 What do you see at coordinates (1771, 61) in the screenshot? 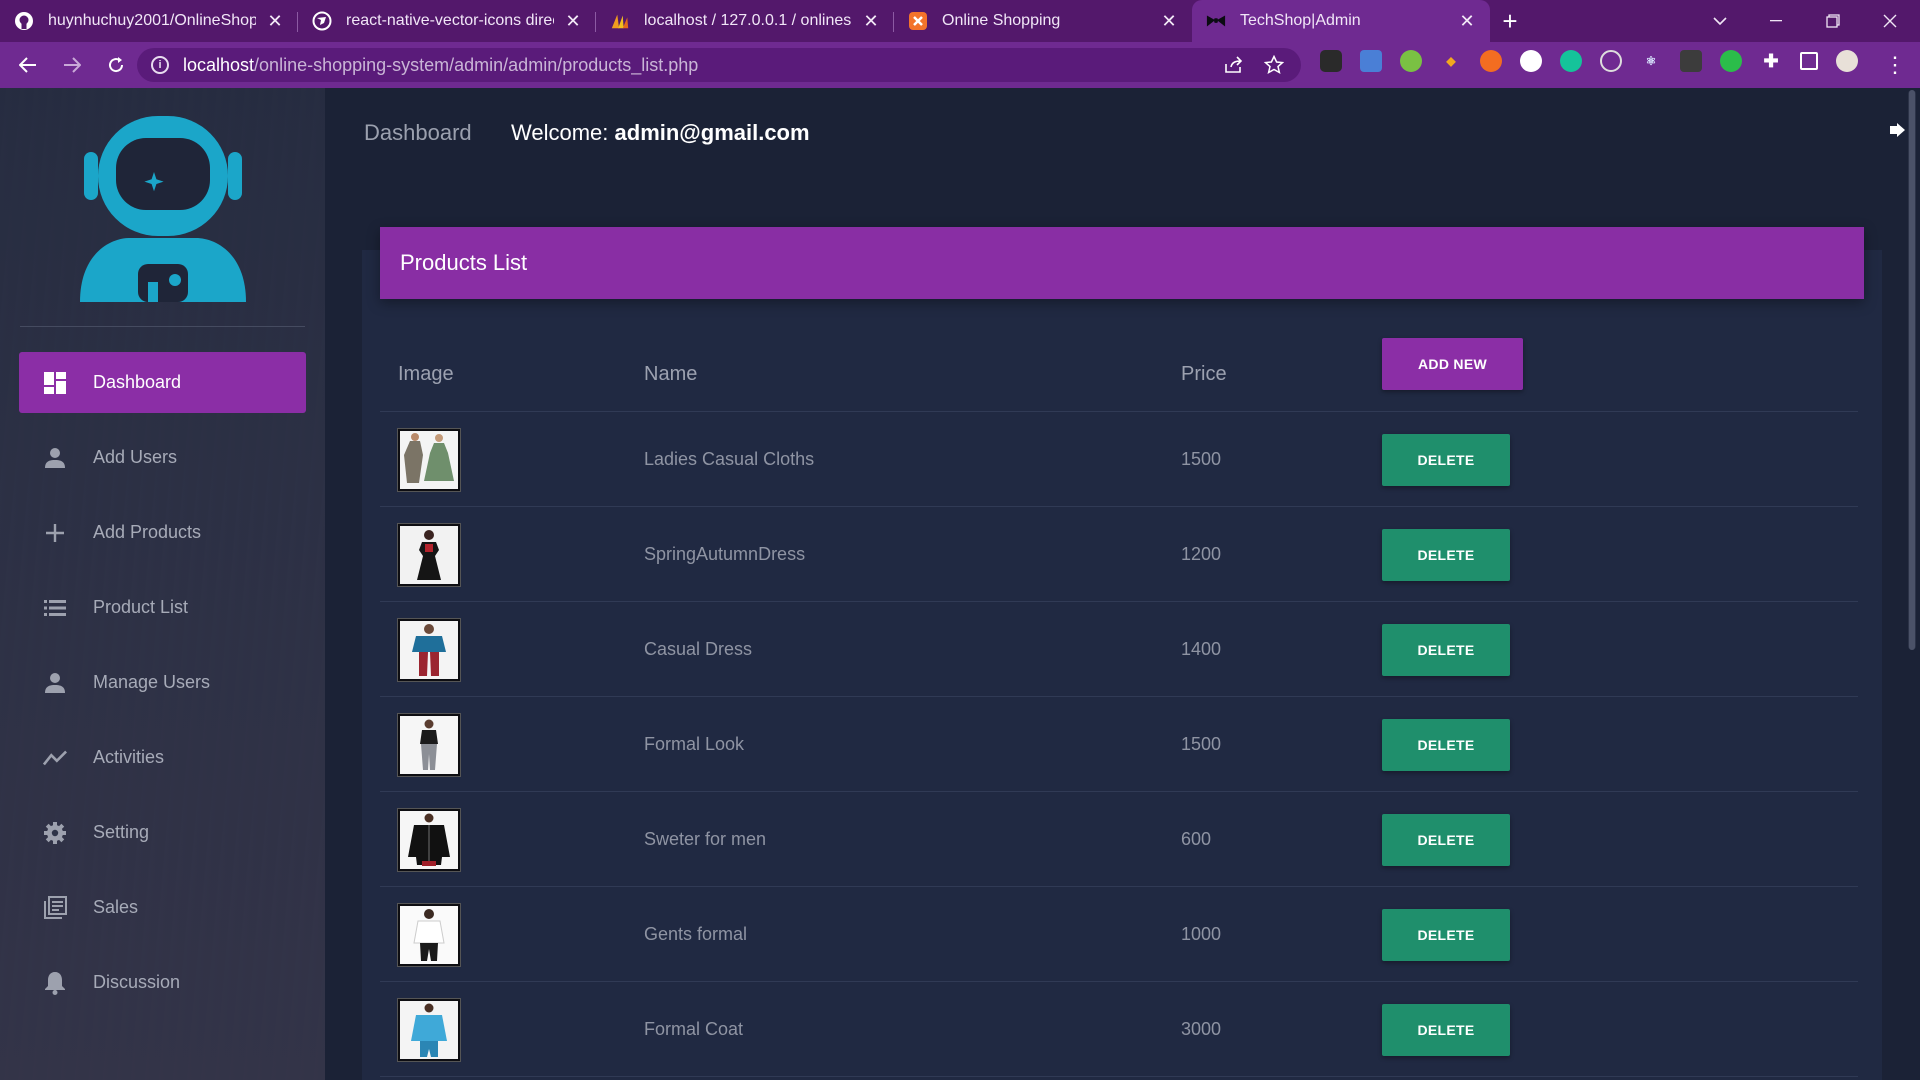
I see `puzzle-icon: ✚` at bounding box center [1771, 61].